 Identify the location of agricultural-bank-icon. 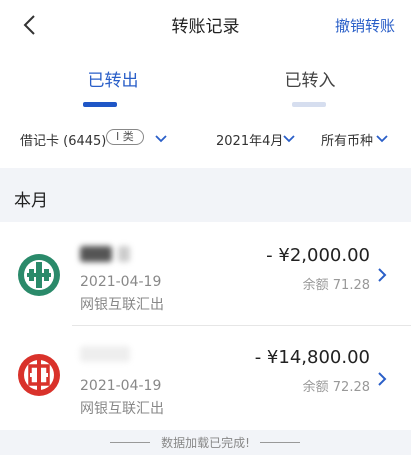
(39, 275).